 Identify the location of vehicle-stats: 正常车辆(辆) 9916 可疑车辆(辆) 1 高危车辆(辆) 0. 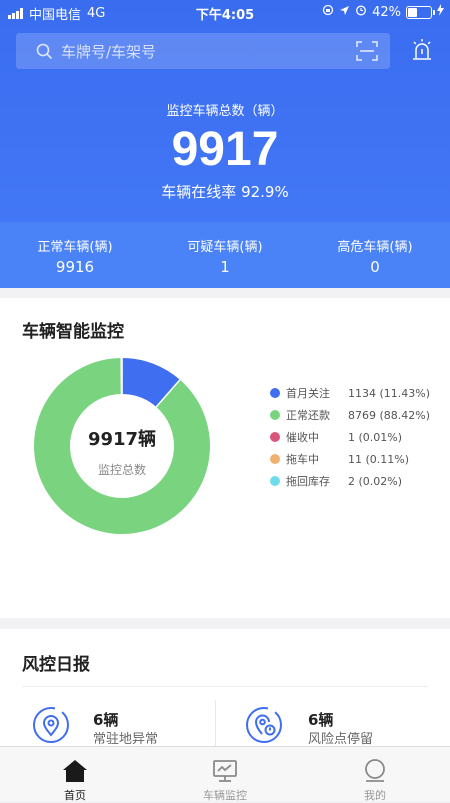
(225, 255).